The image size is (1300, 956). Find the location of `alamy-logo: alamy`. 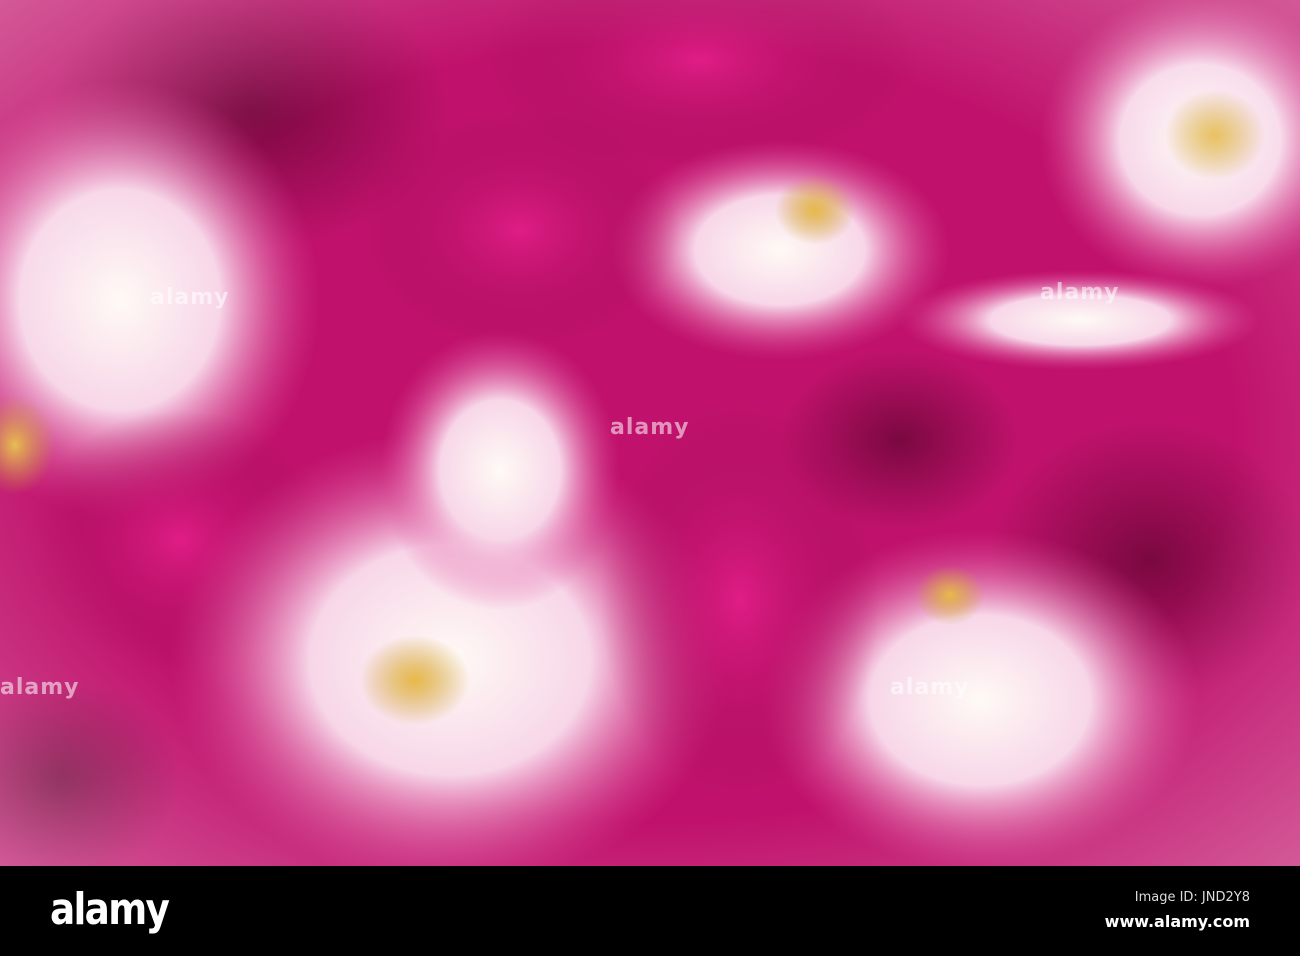

alamy-logo: alamy is located at coordinates (110, 909).